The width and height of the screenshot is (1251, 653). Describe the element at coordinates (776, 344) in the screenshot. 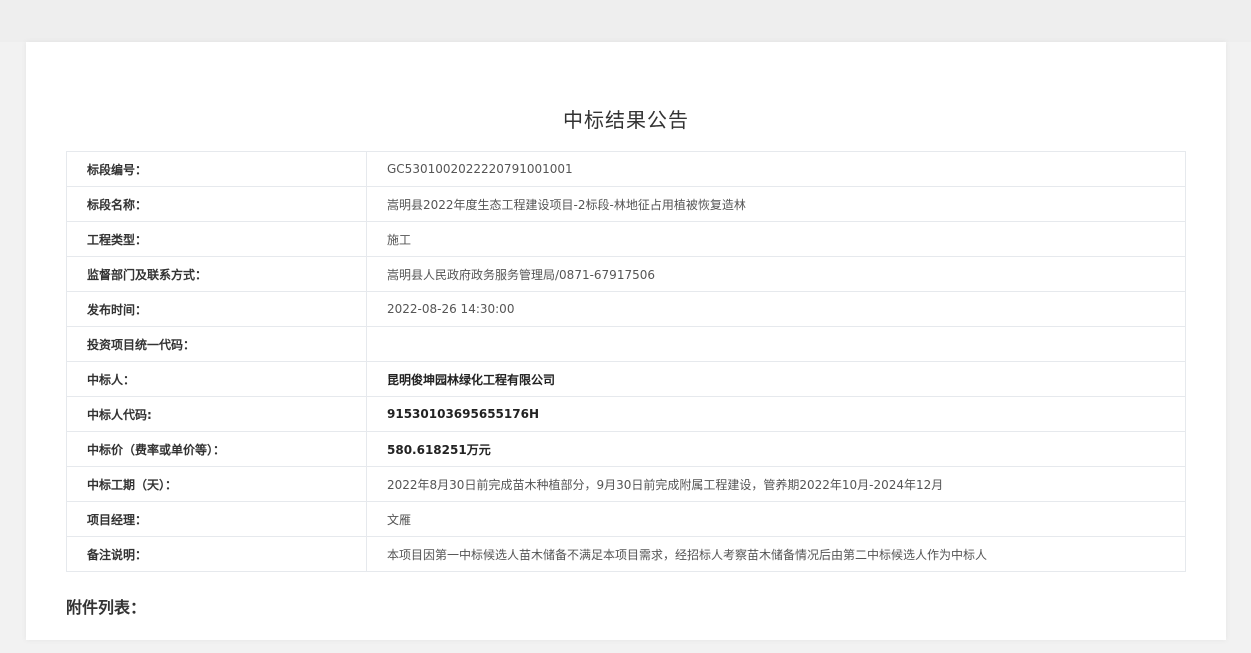

I see `row-value-project-code` at that location.